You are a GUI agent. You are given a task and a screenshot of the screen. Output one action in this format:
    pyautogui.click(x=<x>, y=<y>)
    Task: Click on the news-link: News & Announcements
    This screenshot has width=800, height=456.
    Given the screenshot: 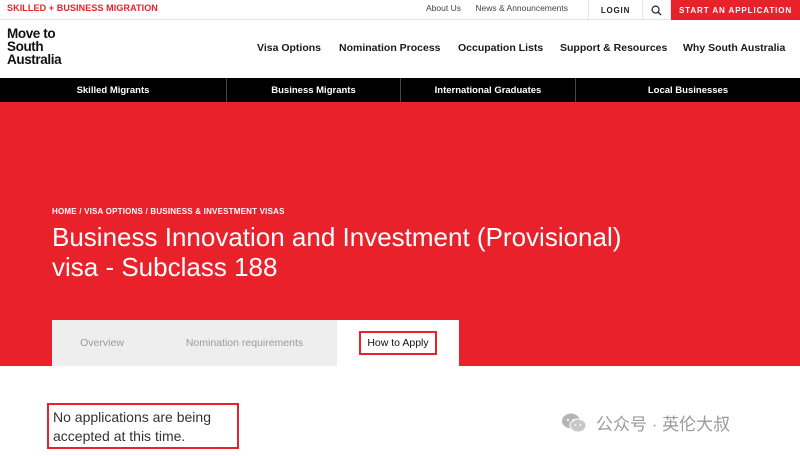 What is the action you would take?
    pyautogui.click(x=521, y=8)
    